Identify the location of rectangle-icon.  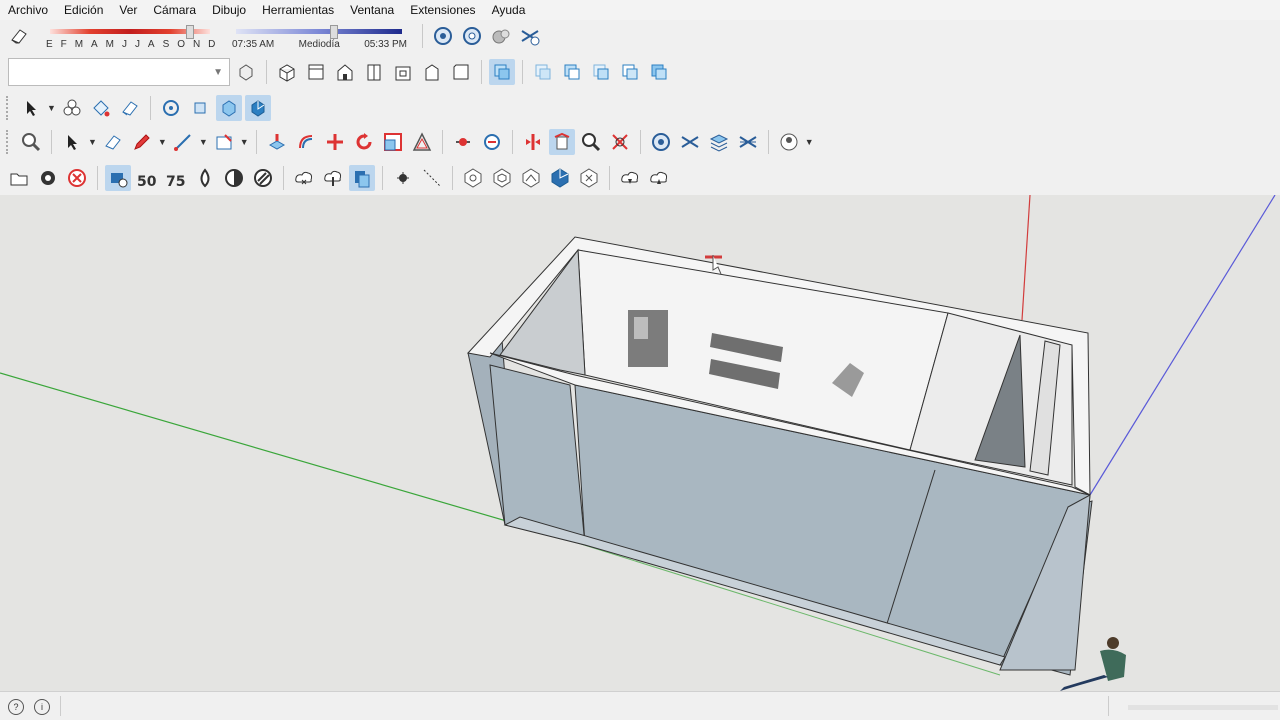
(224, 142).